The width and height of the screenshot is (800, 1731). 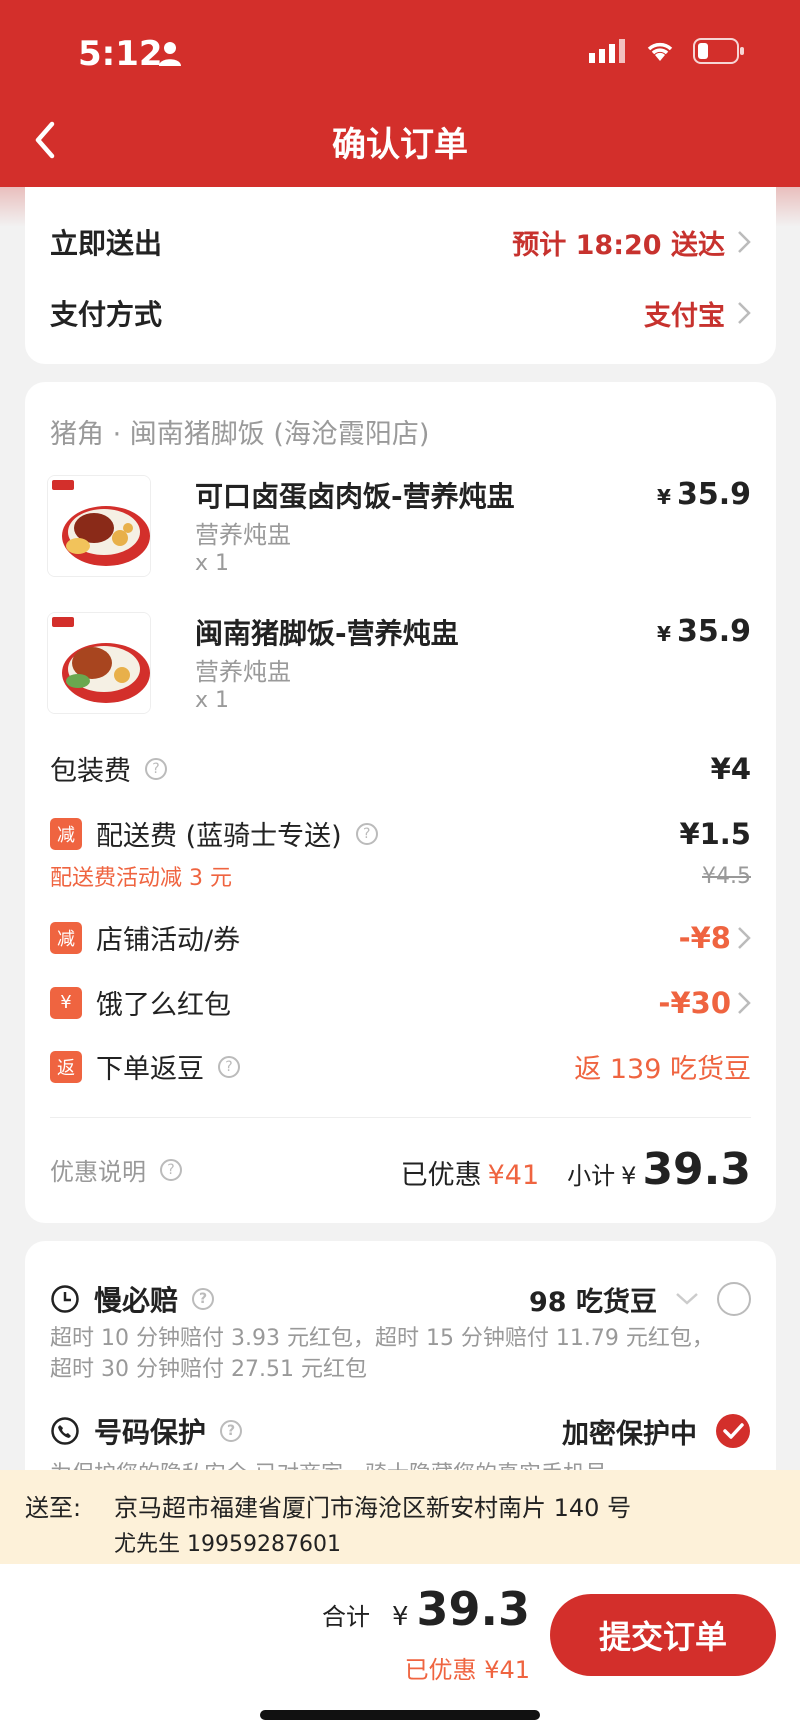 What do you see at coordinates (591, 1176) in the screenshot?
I see `subtotal-label: 小计` at bounding box center [591, 1176].